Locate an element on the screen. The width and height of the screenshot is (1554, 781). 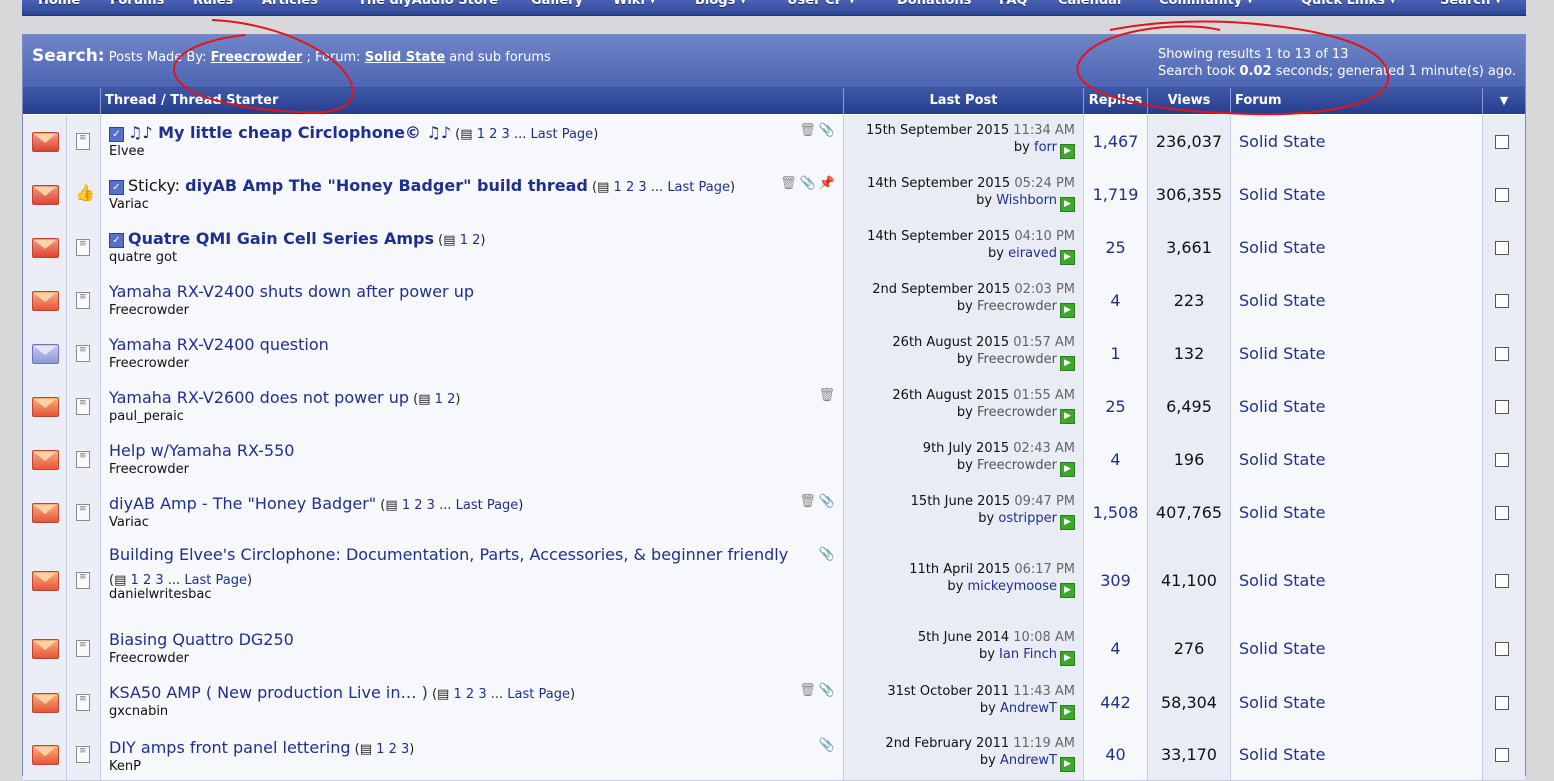
header-replies: Replies is located at coordinates (1116, 101).